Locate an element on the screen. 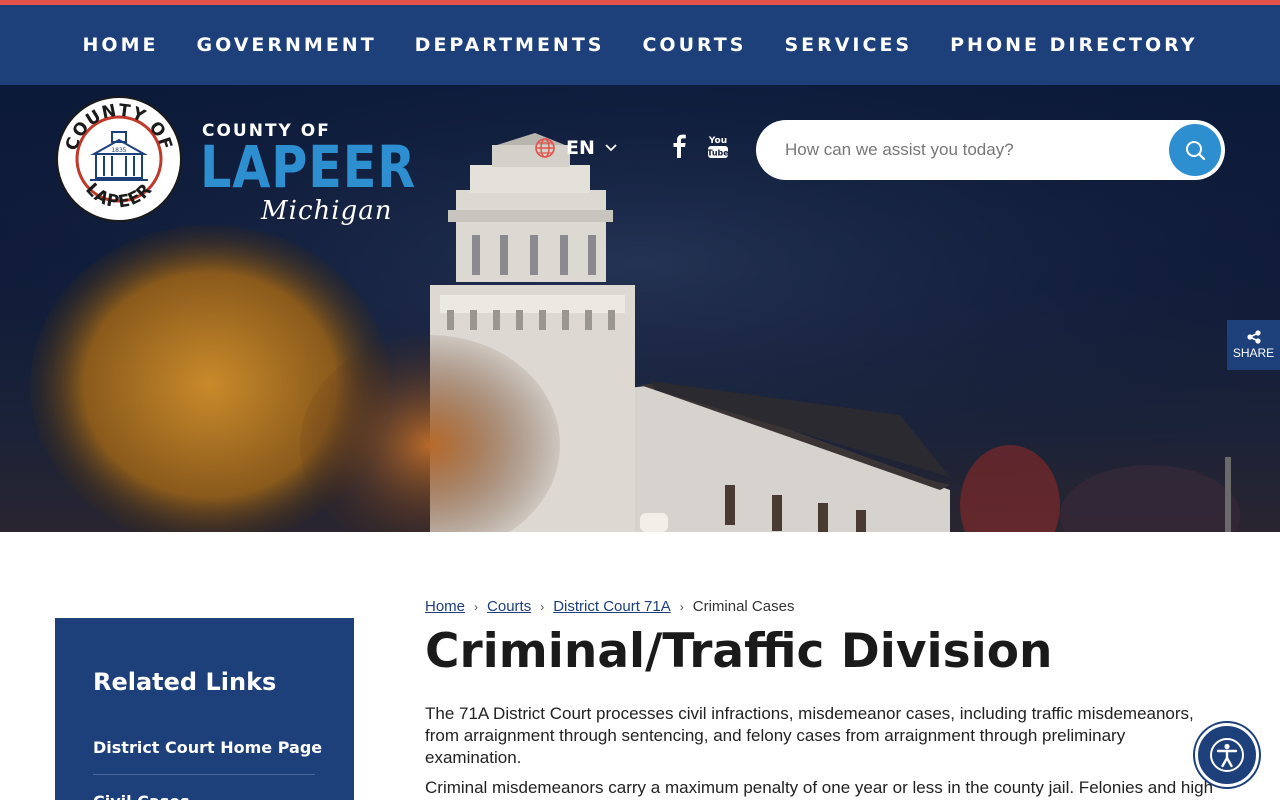  sidebar-link-district-court-home: District Court Home Page is located at coordinates (207, 747).